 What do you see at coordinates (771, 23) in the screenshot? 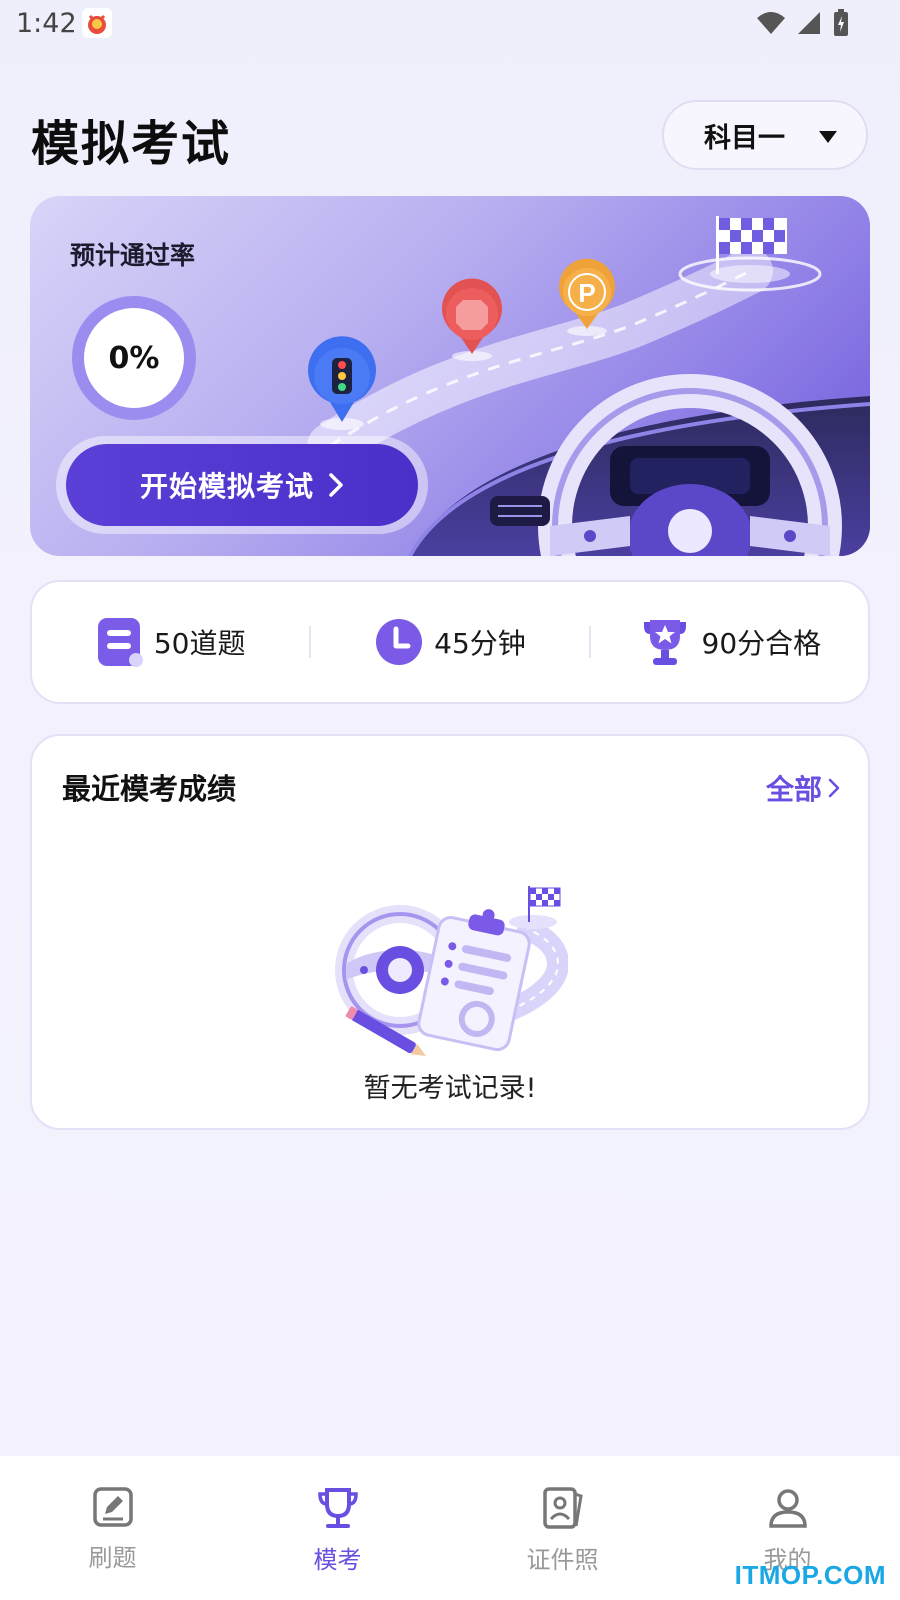
I see `wifi-icon` at bounding box center [771, 23].